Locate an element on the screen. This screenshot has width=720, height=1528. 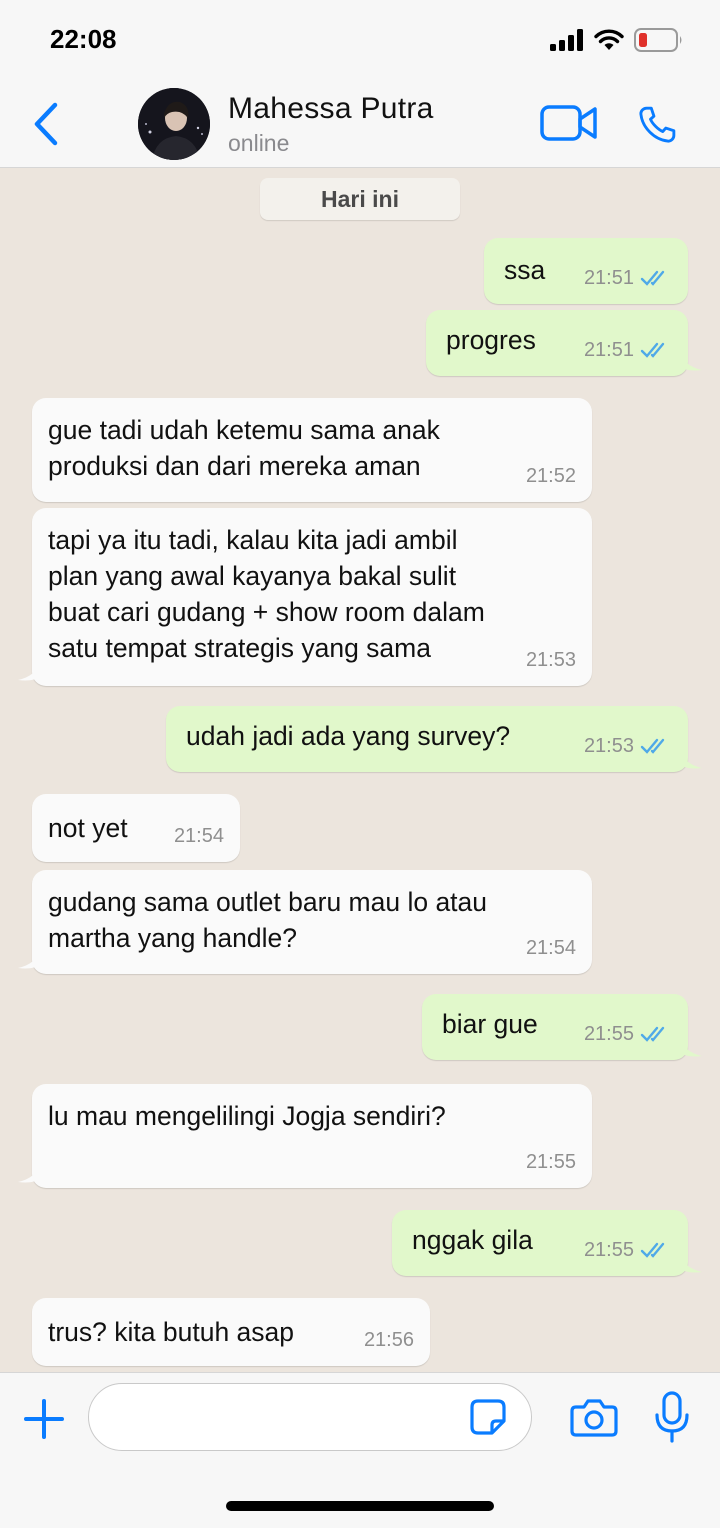
sticker-icon is located at coordinates (488, 1417).